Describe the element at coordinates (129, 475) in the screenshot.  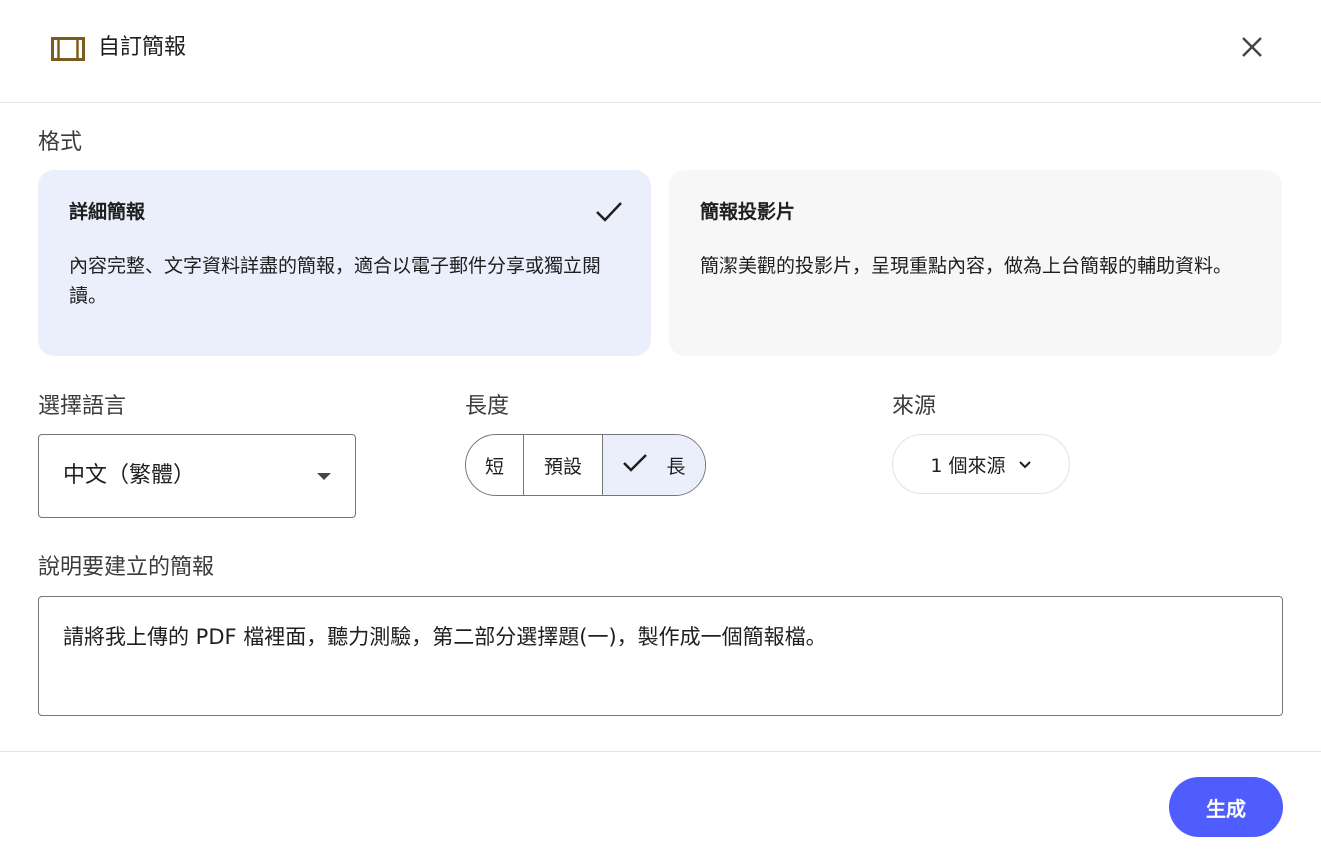
I see `language-value: 中文（繁體）` at that location.